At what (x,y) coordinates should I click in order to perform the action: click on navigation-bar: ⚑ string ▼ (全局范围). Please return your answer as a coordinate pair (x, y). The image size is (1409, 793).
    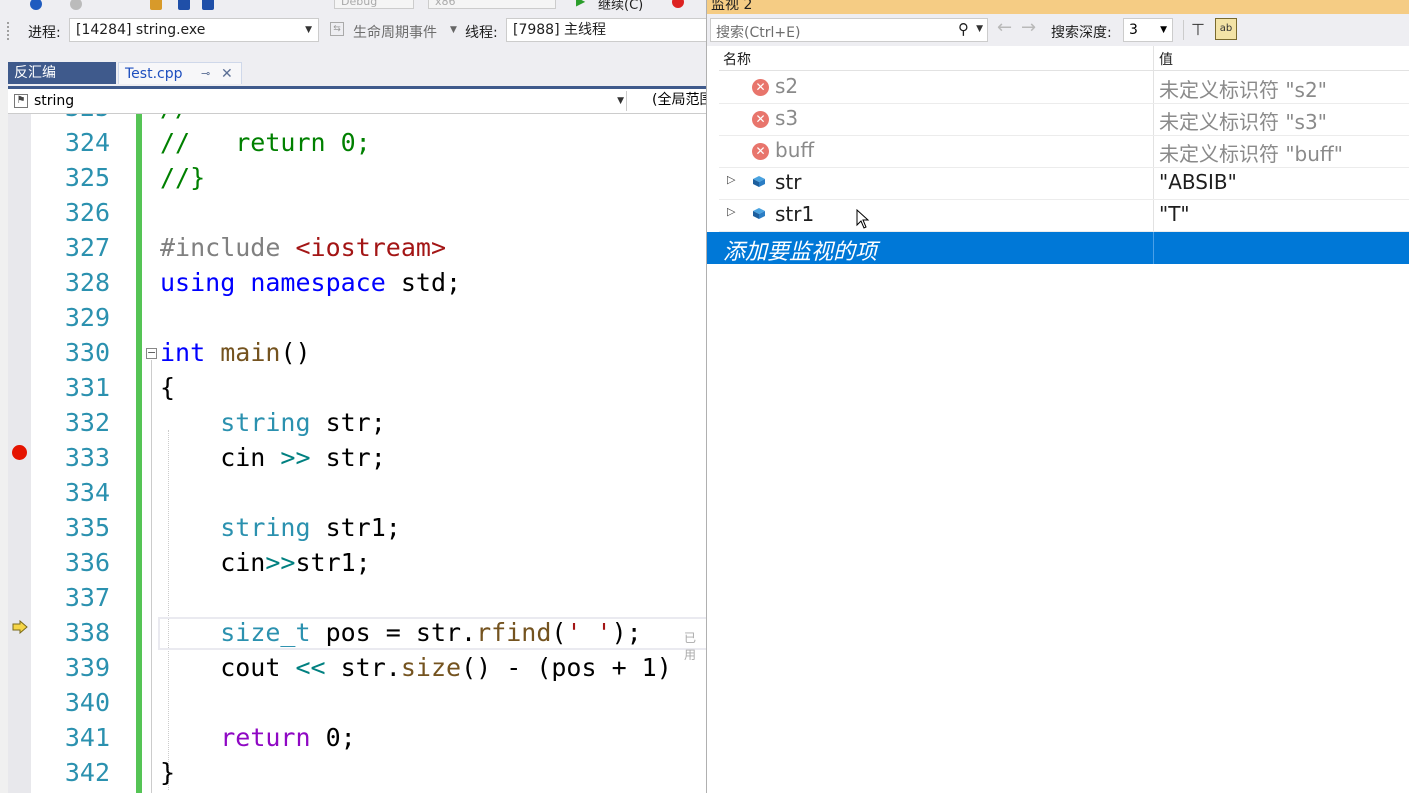
    Looking at the image, I should click on (363, 101).